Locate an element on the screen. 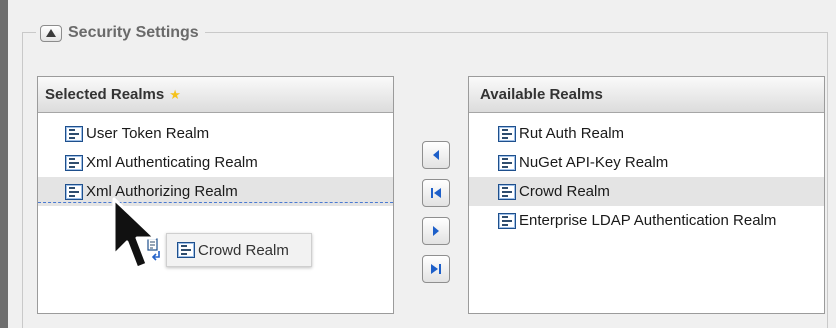 The height and width of the screenshot is (328, 836). triangle-up-icon is located at coordinates (51, 33).